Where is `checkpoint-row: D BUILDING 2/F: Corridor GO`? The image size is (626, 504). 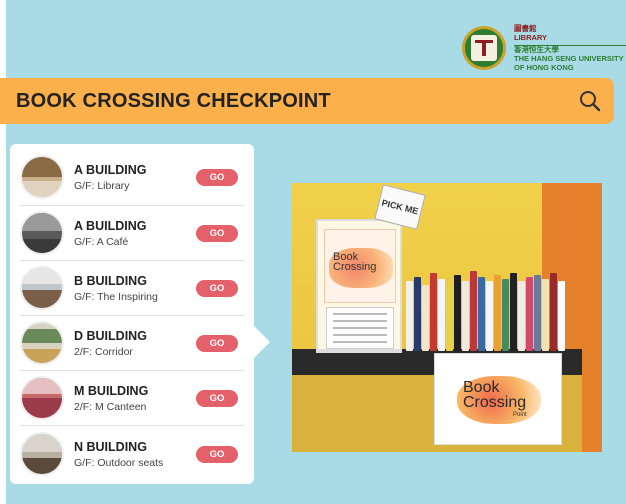
checkpoint-row: D BUILDING 2/F: Corridor GO is located at coordinates (132, 343).